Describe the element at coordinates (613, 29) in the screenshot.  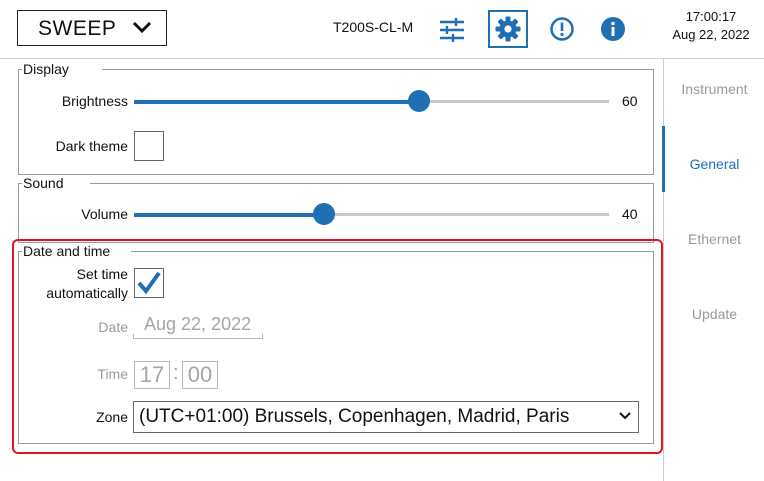
I see `info-icon` at that location.